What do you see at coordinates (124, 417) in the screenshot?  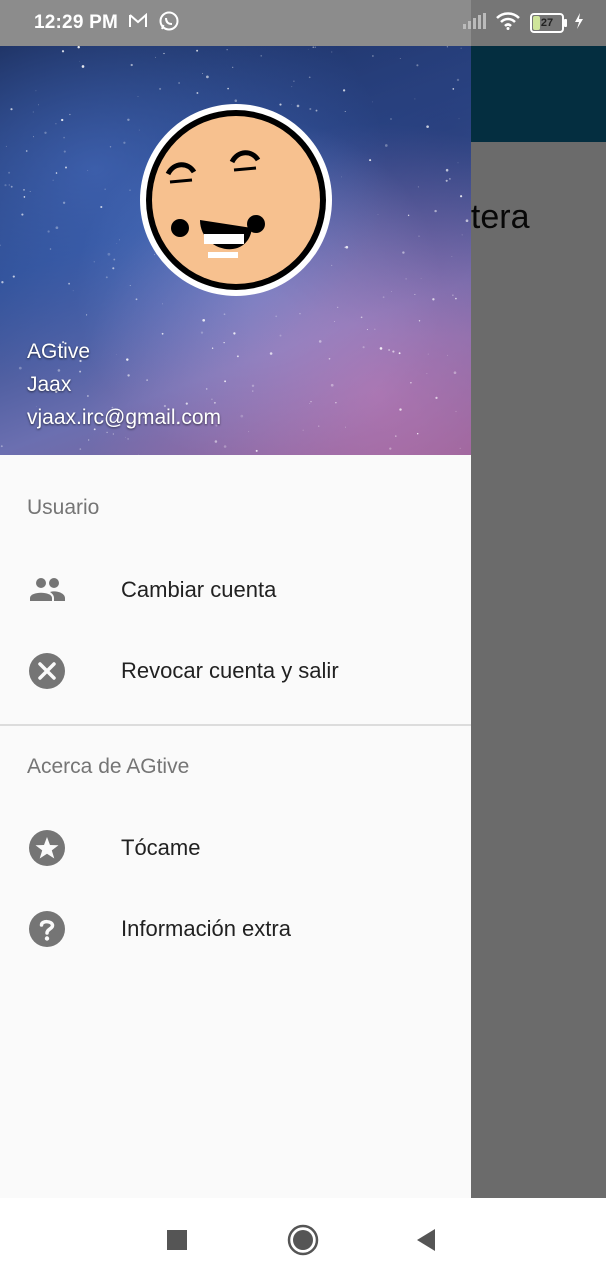 I see `user-email: vjaax.irc@gmail.com` at bounding box center [124, 417].